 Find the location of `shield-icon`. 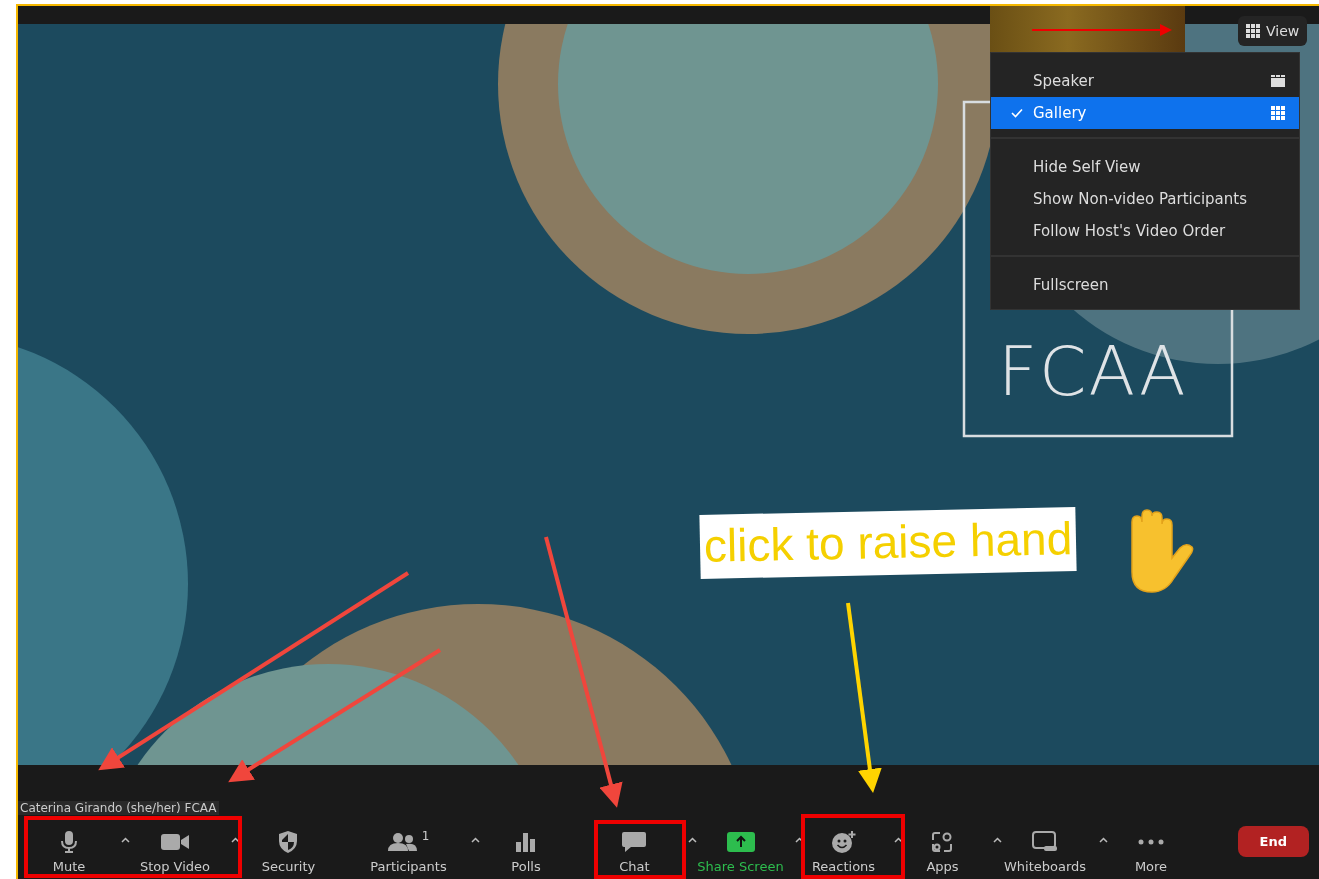

shield-icon is located at coordinates (288, 841).